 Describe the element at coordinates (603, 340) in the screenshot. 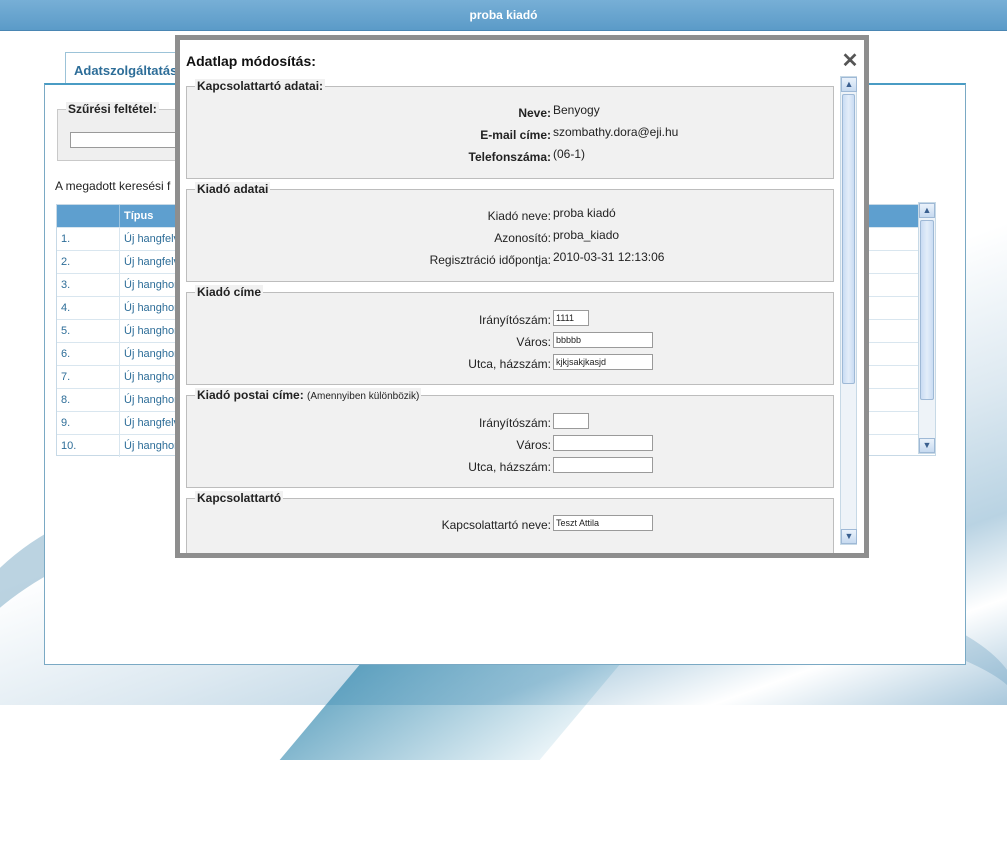

I see `address-city-input: bbbbb` at that location.